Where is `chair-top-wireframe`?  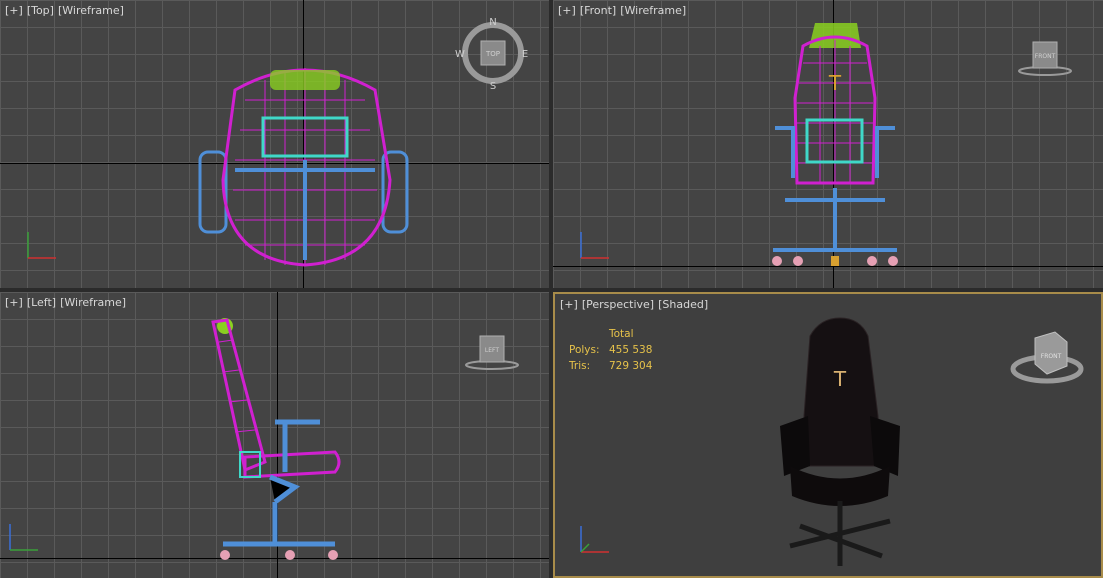
chair-top-wireframe is located at coordinates (305, 165).